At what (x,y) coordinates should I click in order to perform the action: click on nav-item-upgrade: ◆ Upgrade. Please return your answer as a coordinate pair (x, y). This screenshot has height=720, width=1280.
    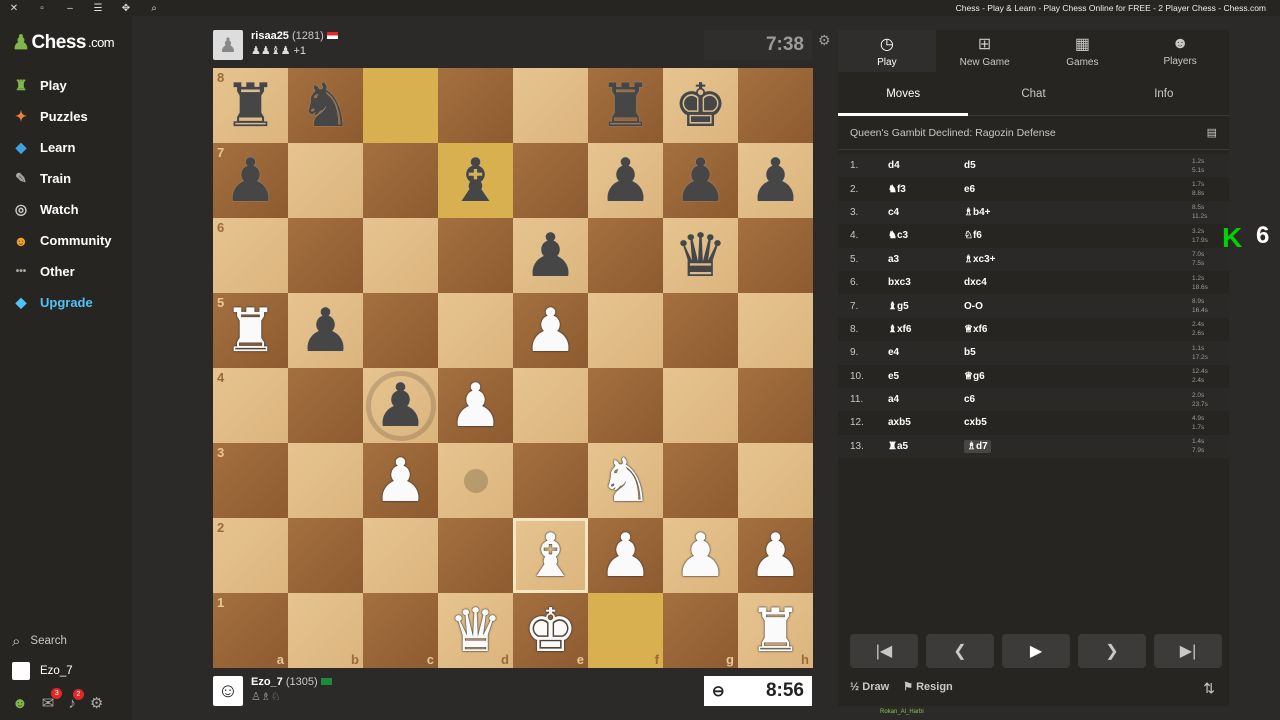
    Looking at the image, I should click on (66, 302).